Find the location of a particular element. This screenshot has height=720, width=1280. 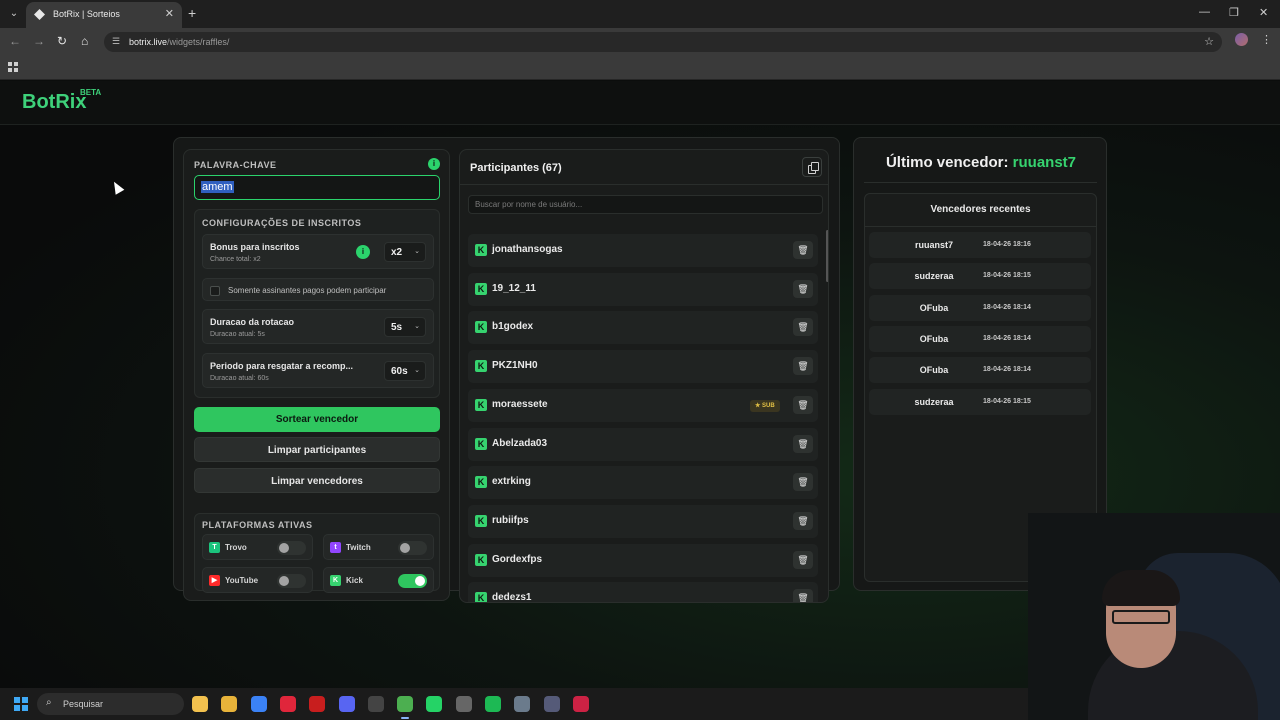

keyword-selected-text: amem is located at coordinates (217, 187).